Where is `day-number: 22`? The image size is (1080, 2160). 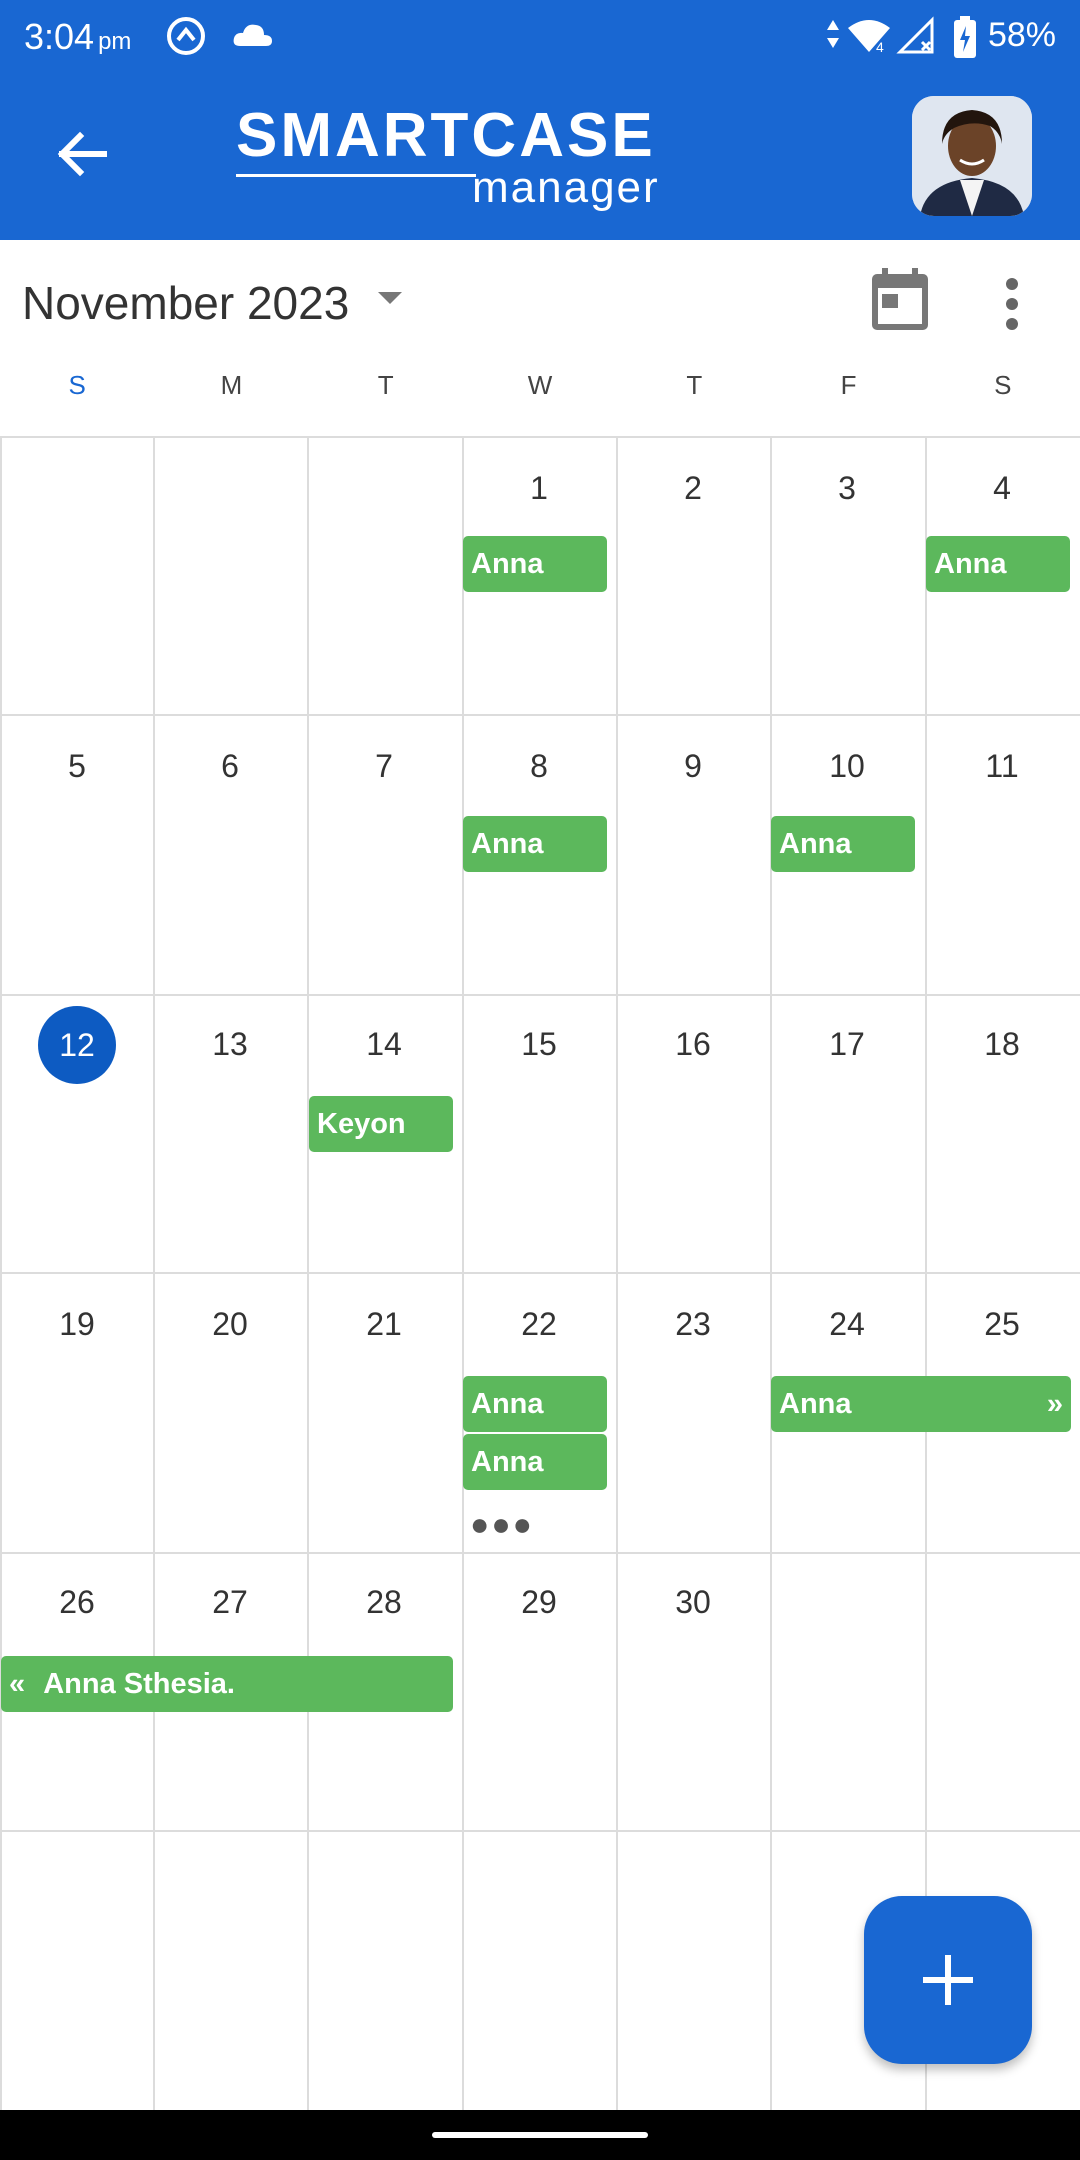 day-number: 22 is located at coordinates (539, 1324).